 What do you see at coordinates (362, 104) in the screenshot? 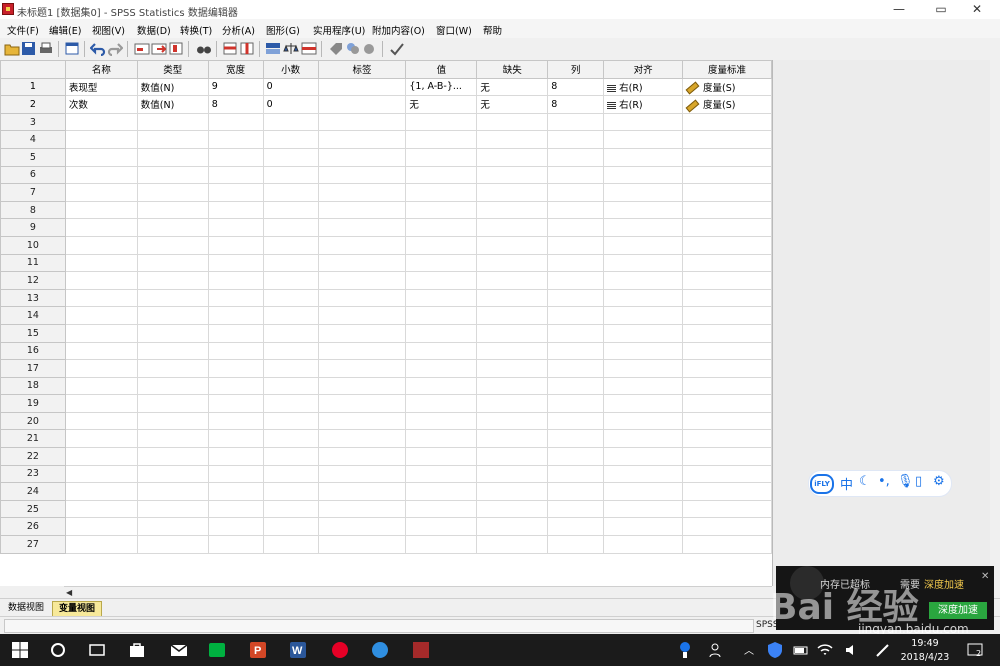
I see `cell-label` at bounding box center [362, 104].